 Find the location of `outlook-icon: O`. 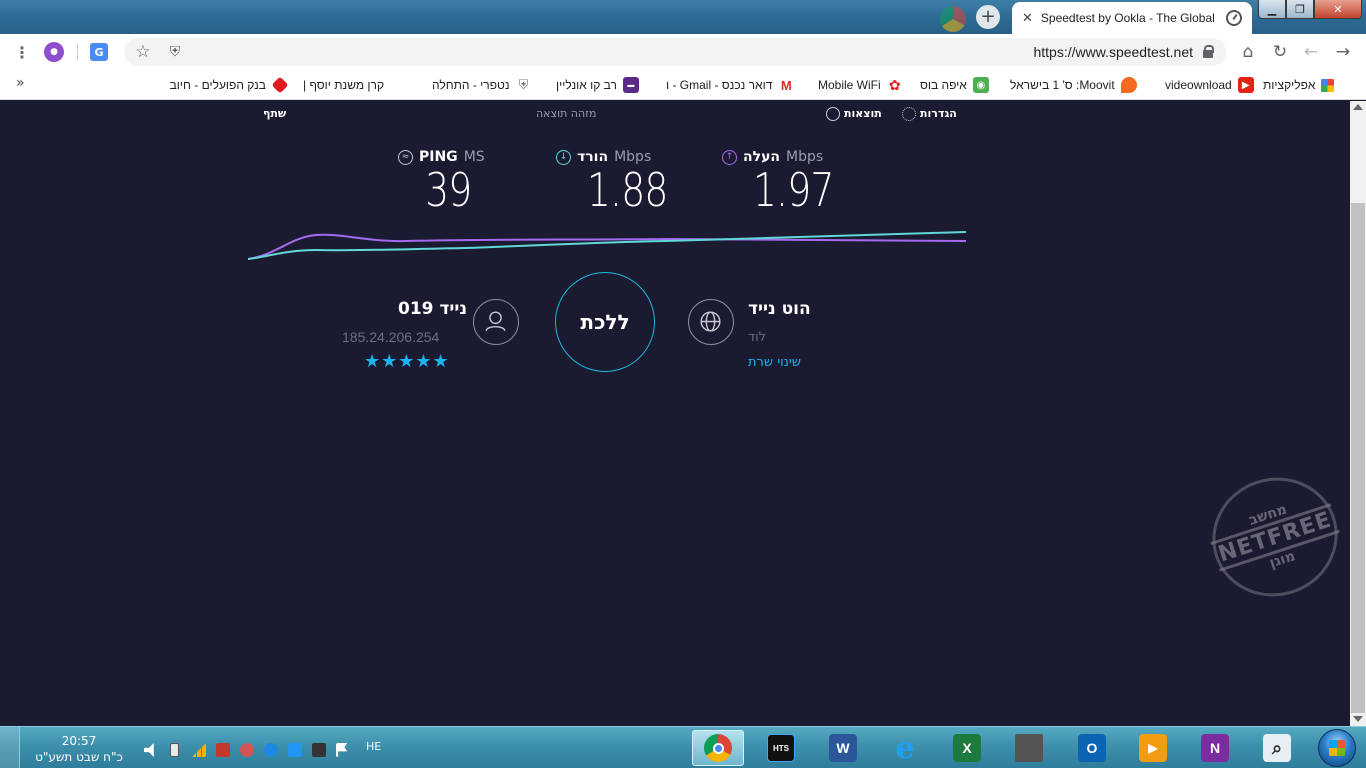

outlook-icon: O is located at coordinates (1092, 748).